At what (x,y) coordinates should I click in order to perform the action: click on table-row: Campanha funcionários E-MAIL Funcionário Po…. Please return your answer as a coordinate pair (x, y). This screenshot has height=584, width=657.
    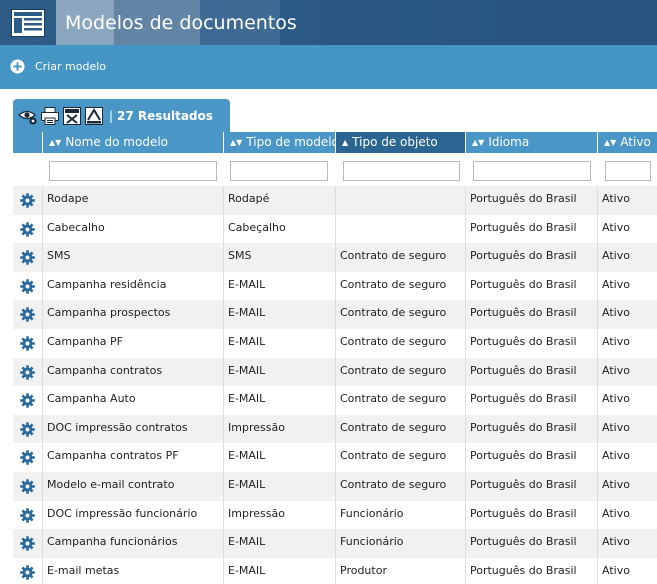
    Looking at the image, I should click on (335, 543).